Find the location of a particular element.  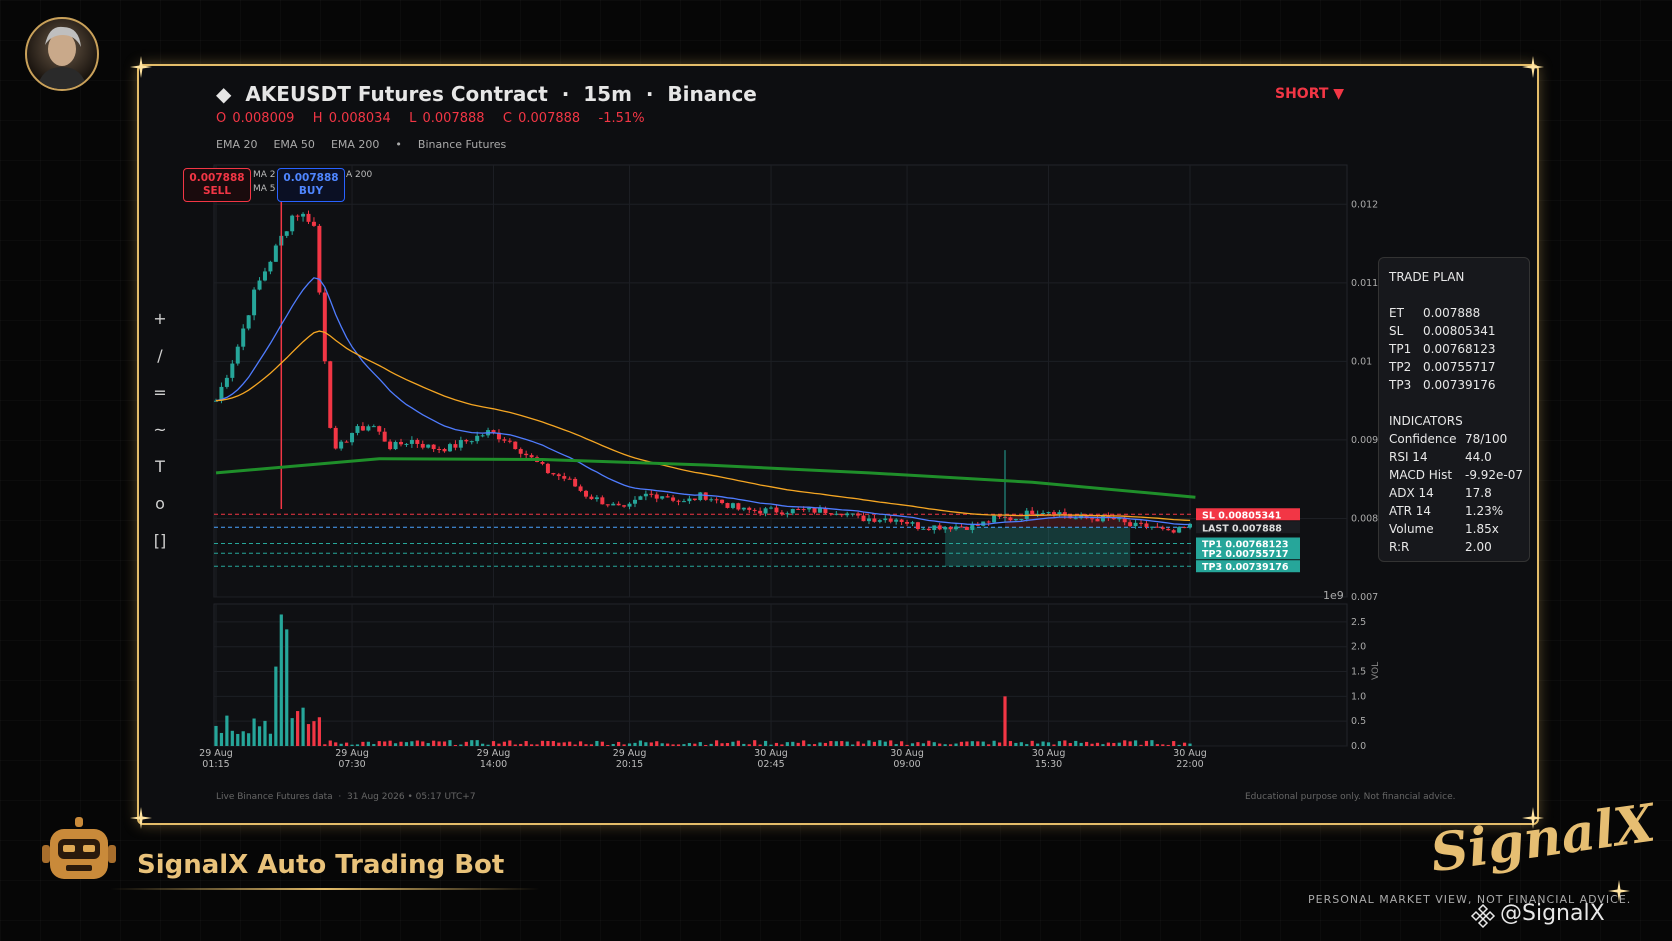

time-tick-label: 22:00 is located at coordinates (1189, 764).